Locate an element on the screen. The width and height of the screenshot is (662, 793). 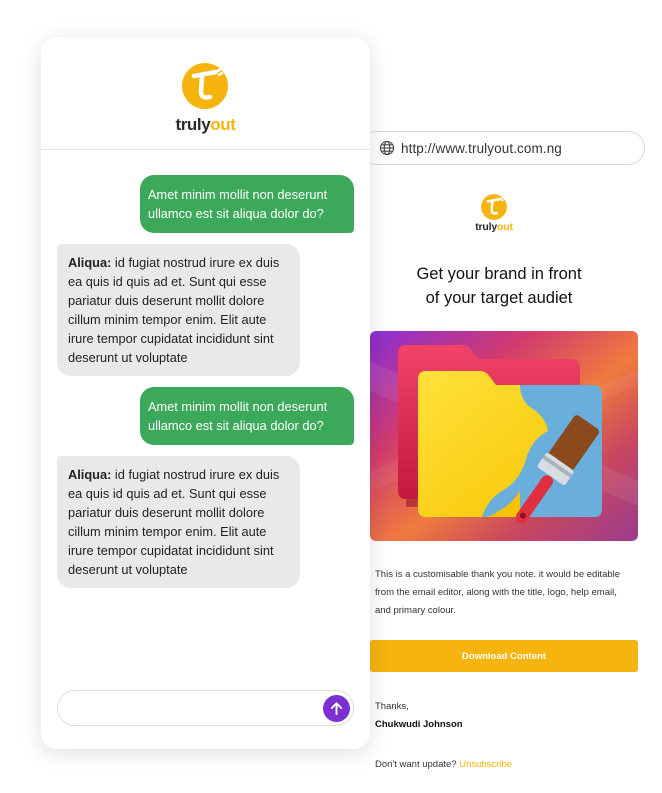
footer-text: Don't want update? is located at coordinates (417, 764).